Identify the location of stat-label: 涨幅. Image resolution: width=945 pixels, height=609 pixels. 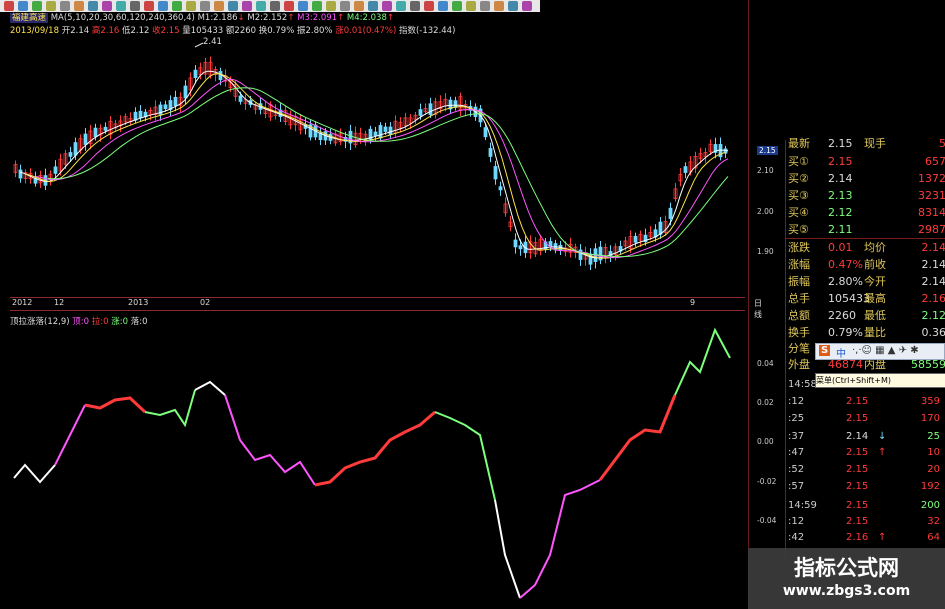
(799, 264).